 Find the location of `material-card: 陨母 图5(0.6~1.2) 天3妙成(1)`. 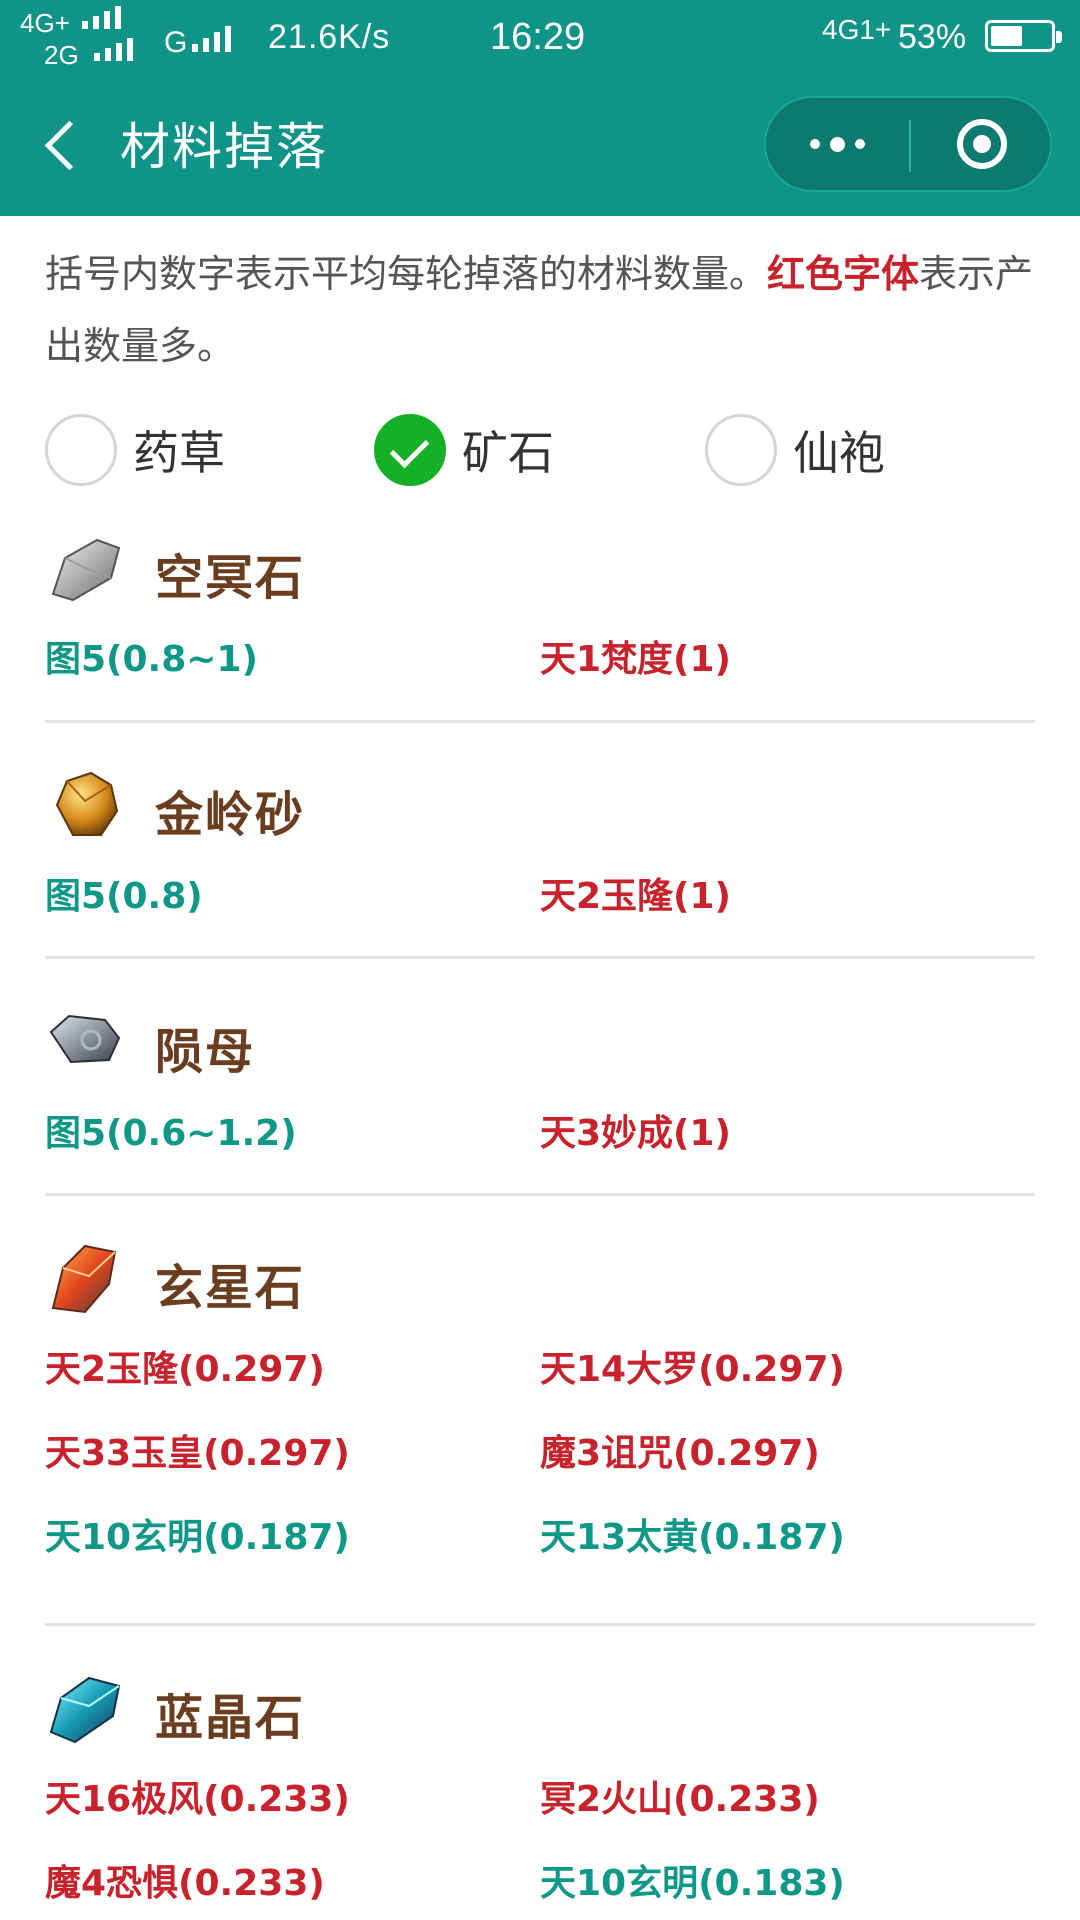

material-card: 陨母 图5(0.6~1.2) 天3妙成(1) is located at coordinates (540, 1084).